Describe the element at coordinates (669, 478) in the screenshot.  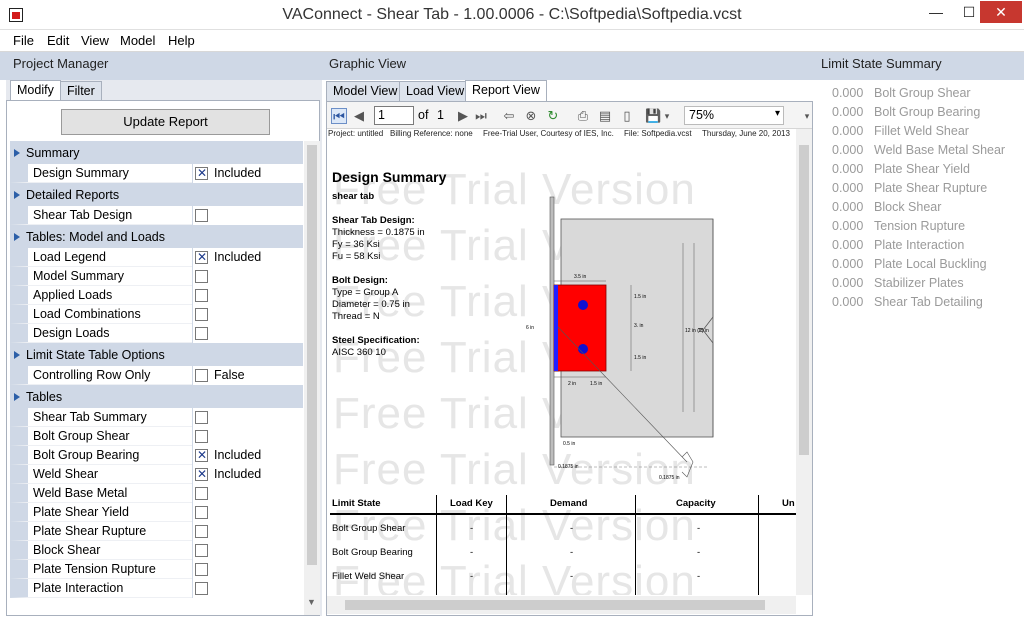
I see `dim-b5: 0.1875 in` at that location.